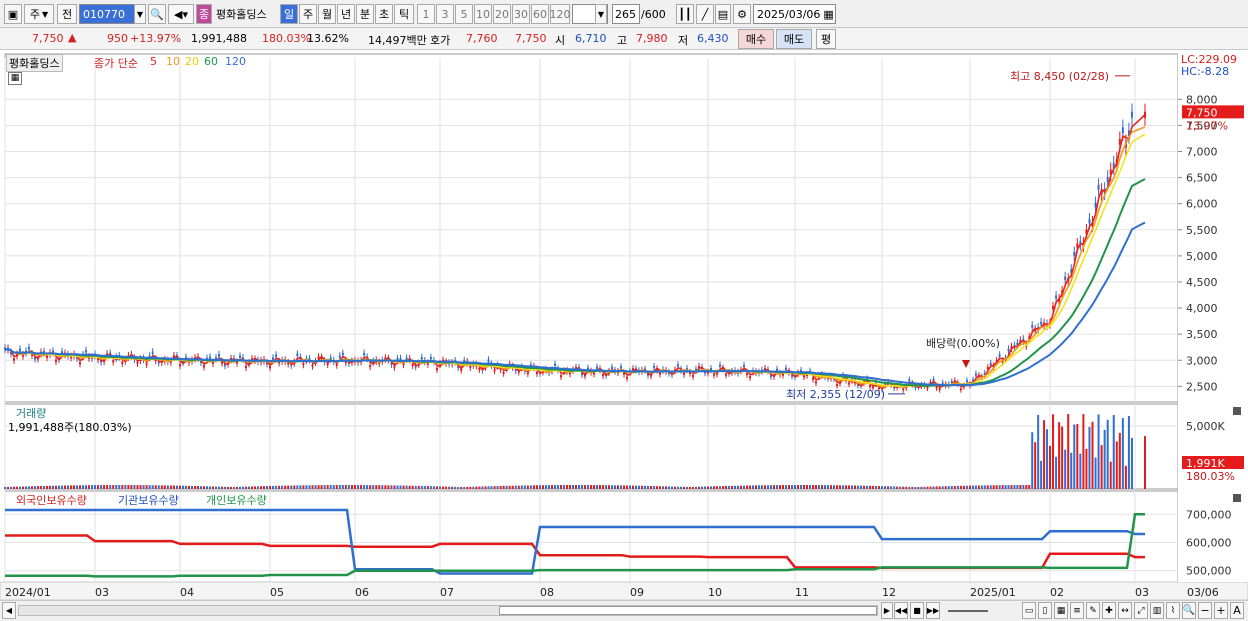 This screenshot has height=621, width=1248. What do you see at coordinates (502, 14) in the screenshot?
I see `interval-20: 20` at bounding box center [502, 14].